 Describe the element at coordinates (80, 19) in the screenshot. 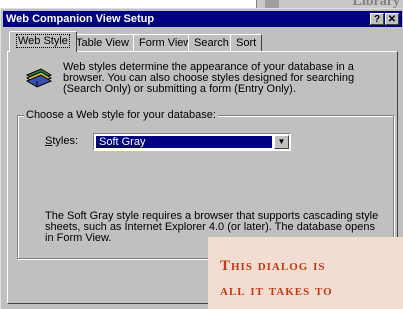

I see `dialog-title: Web Companion View Setup` at that location.